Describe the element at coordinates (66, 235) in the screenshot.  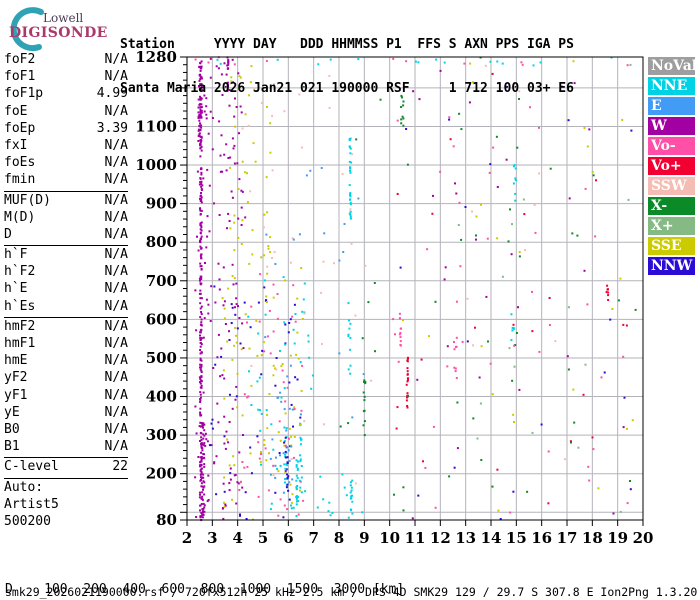
I see `param-row: D N/A` at that location.